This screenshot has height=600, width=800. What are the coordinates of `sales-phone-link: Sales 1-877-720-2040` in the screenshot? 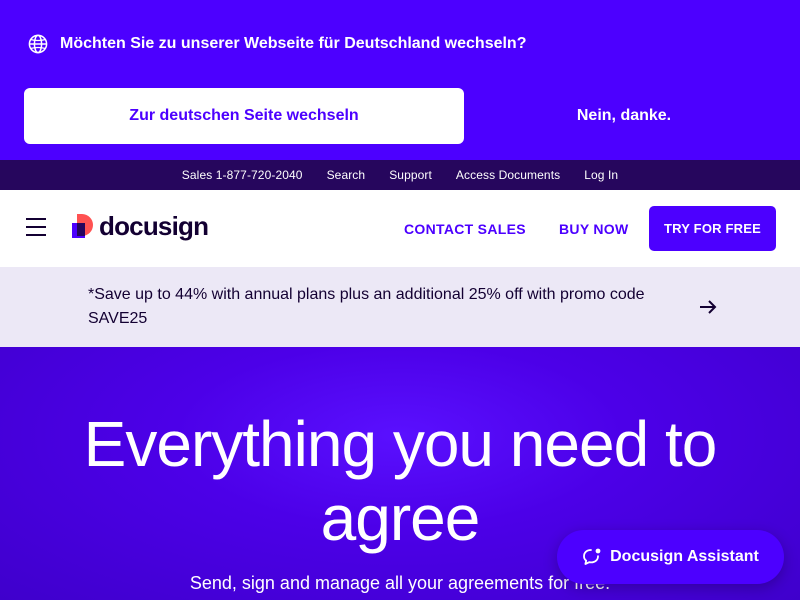 It's located at (242, 175).